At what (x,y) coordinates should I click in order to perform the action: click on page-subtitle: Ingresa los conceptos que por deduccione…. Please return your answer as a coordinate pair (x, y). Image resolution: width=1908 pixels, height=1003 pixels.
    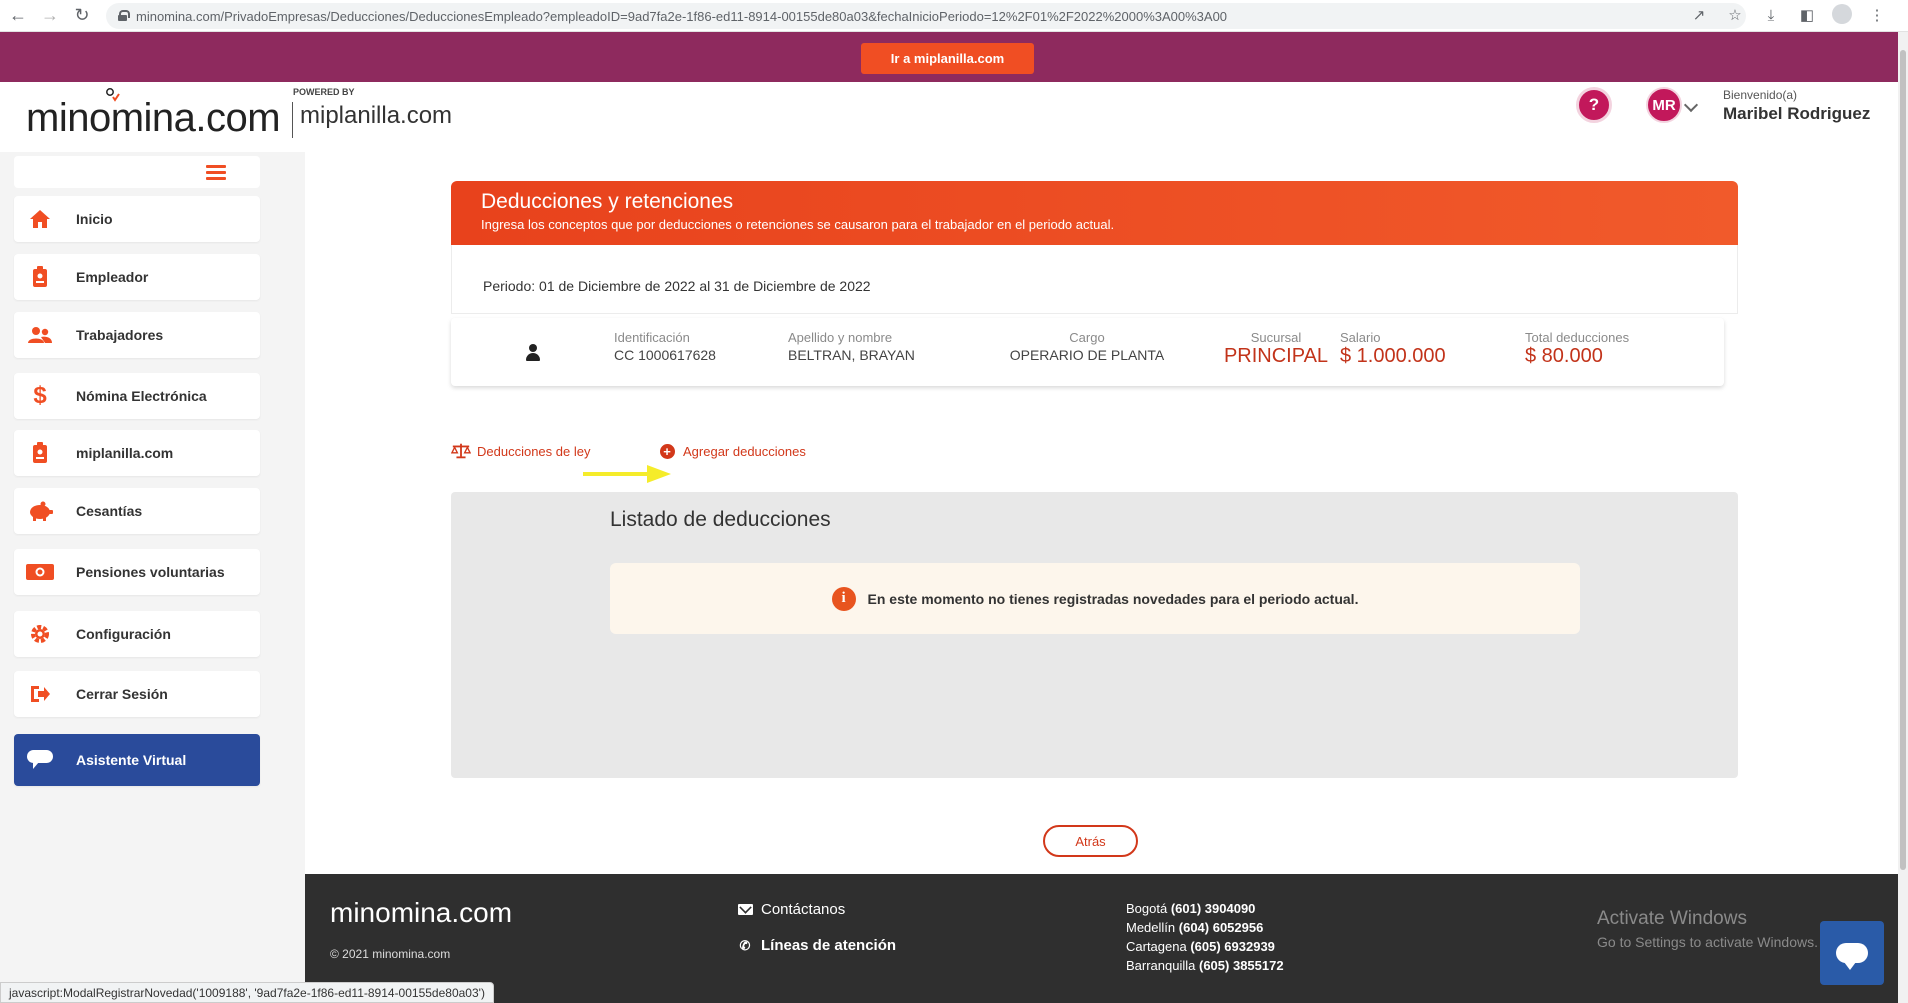
    Looking at the image, I should click on (798, 224).